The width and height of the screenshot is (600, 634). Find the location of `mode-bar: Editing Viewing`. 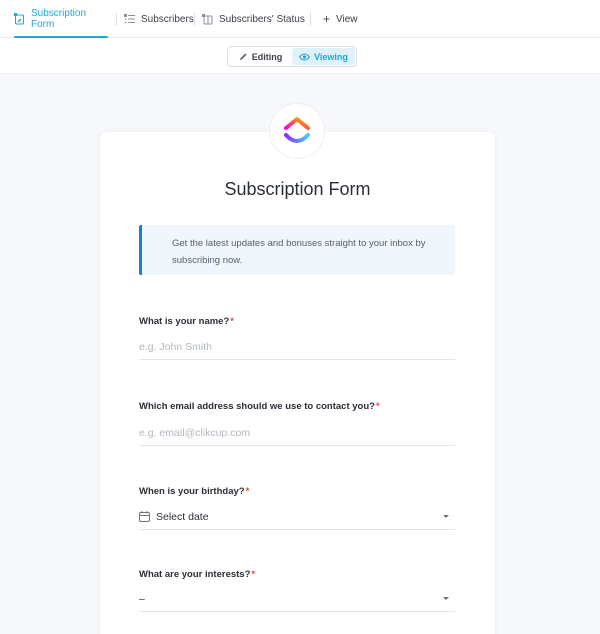

mode-bar: Editing Viewing is located at coordinates (300, 56).